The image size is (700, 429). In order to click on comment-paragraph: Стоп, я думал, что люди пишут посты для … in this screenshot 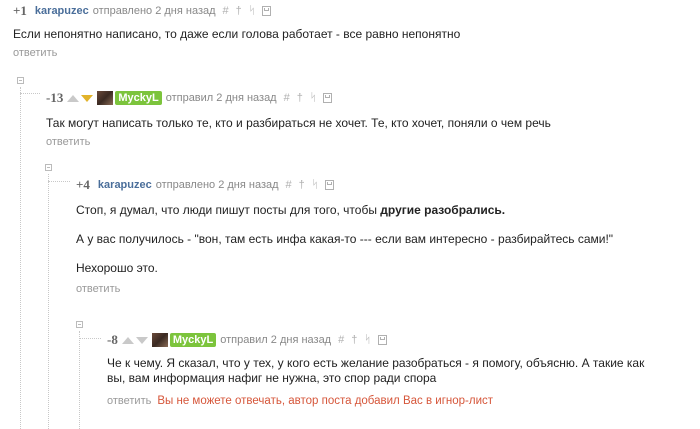, I will do `click(344, 210)`.